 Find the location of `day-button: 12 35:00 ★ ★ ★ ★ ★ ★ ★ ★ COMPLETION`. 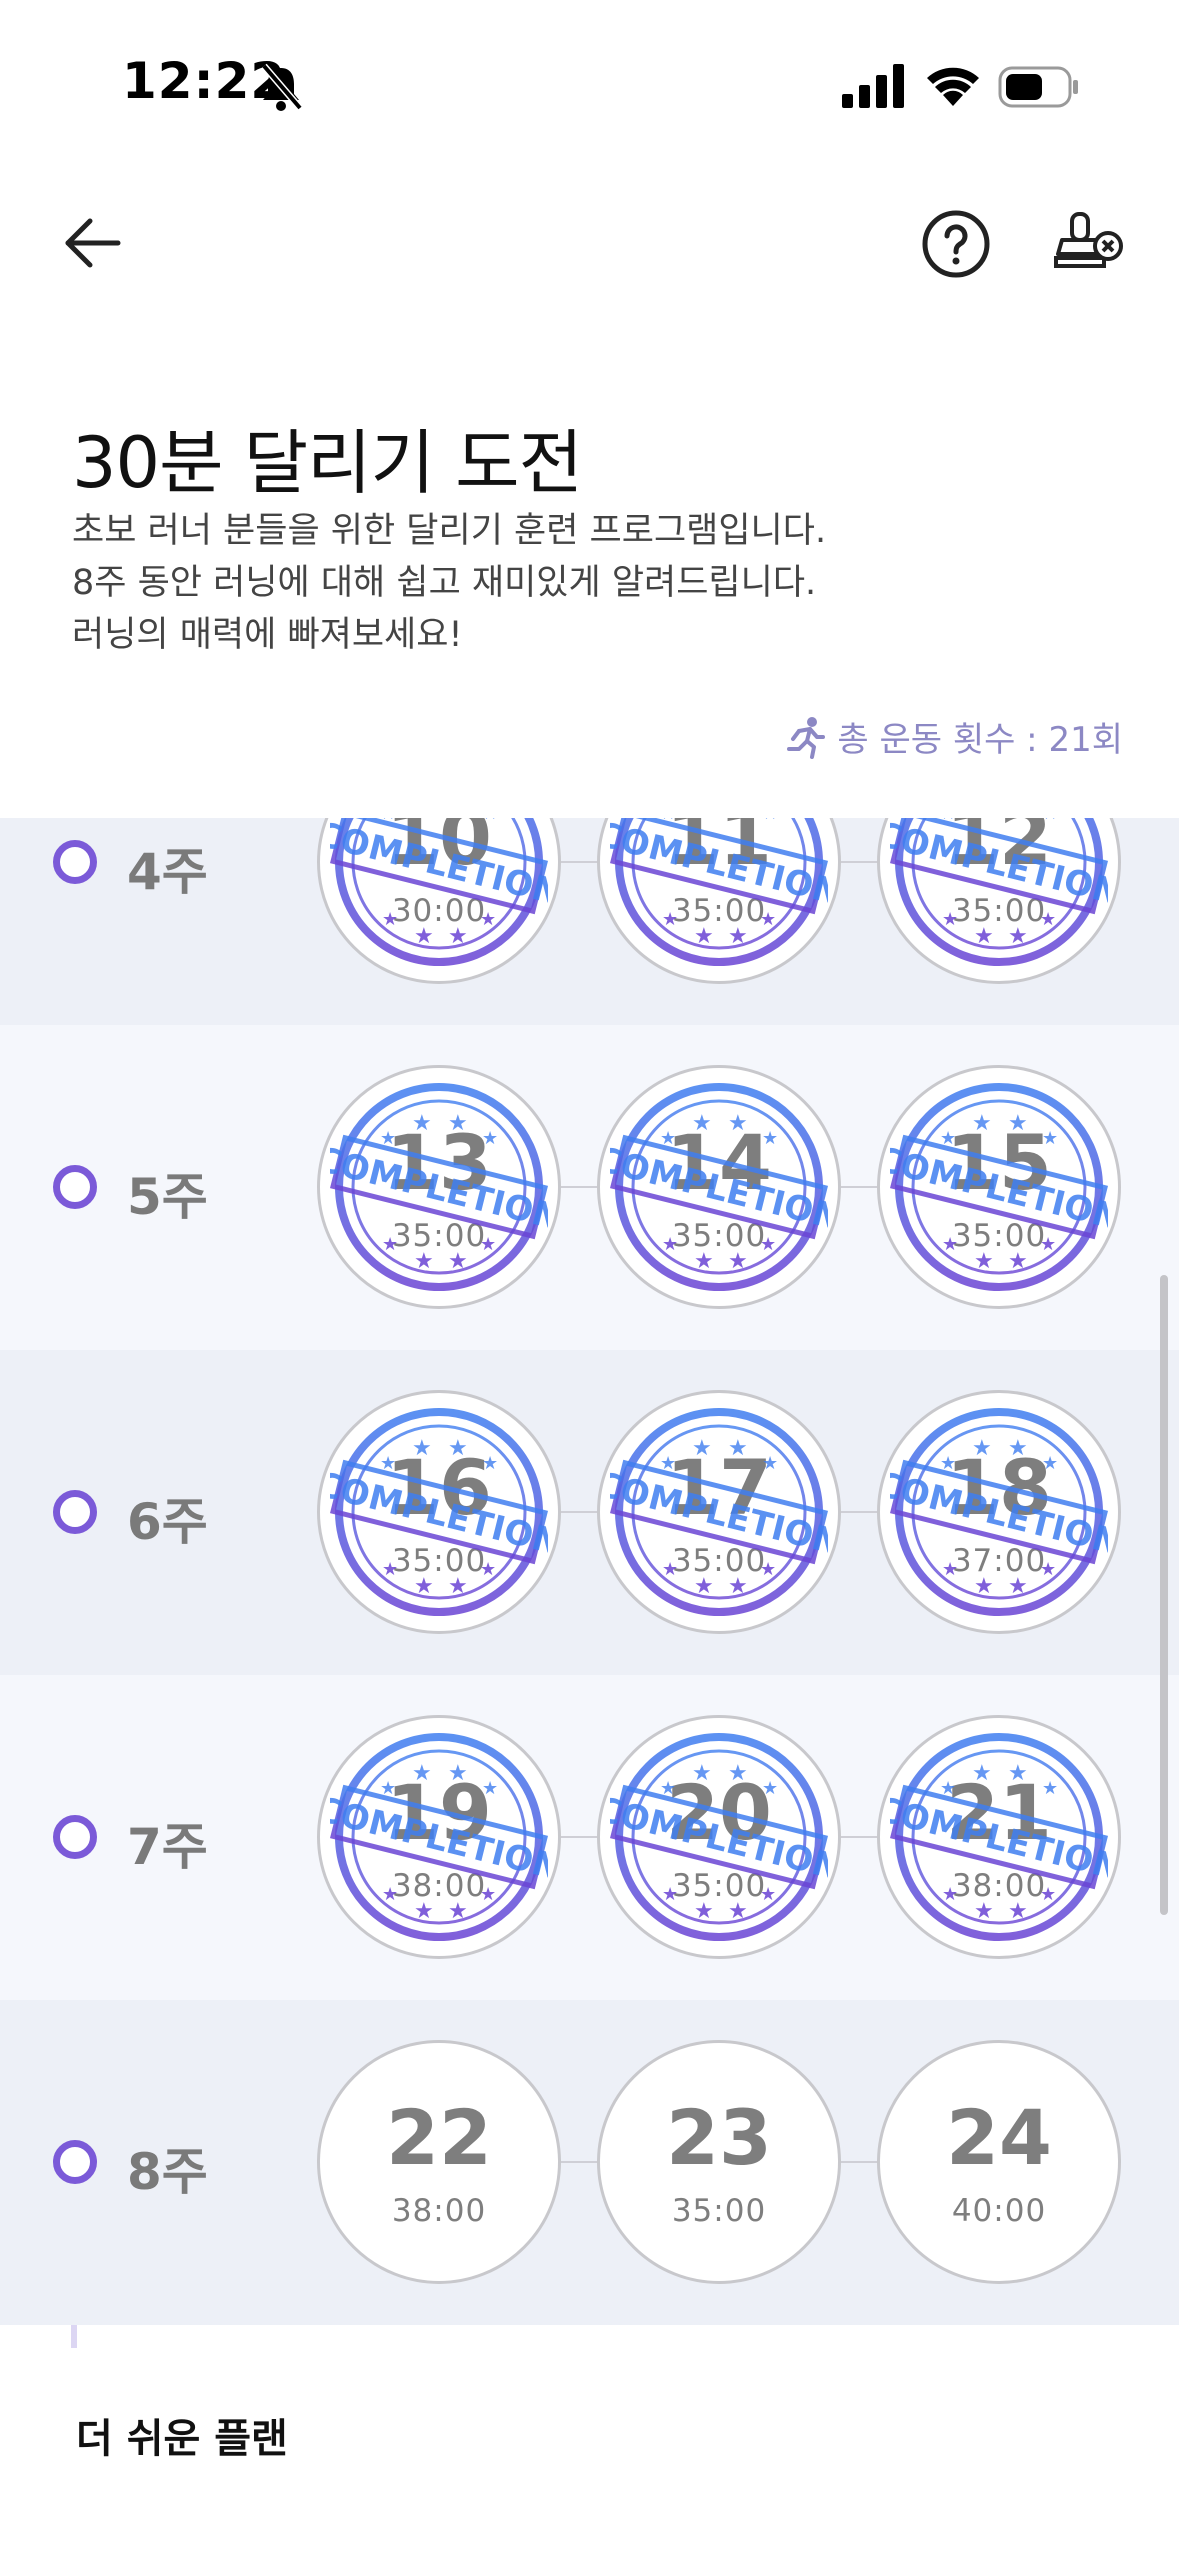

day-button: 12 35:00 ★ ★ ★ ★ ★ ★ ★ ★ COMPLETION is located at coordinates (999, 901).